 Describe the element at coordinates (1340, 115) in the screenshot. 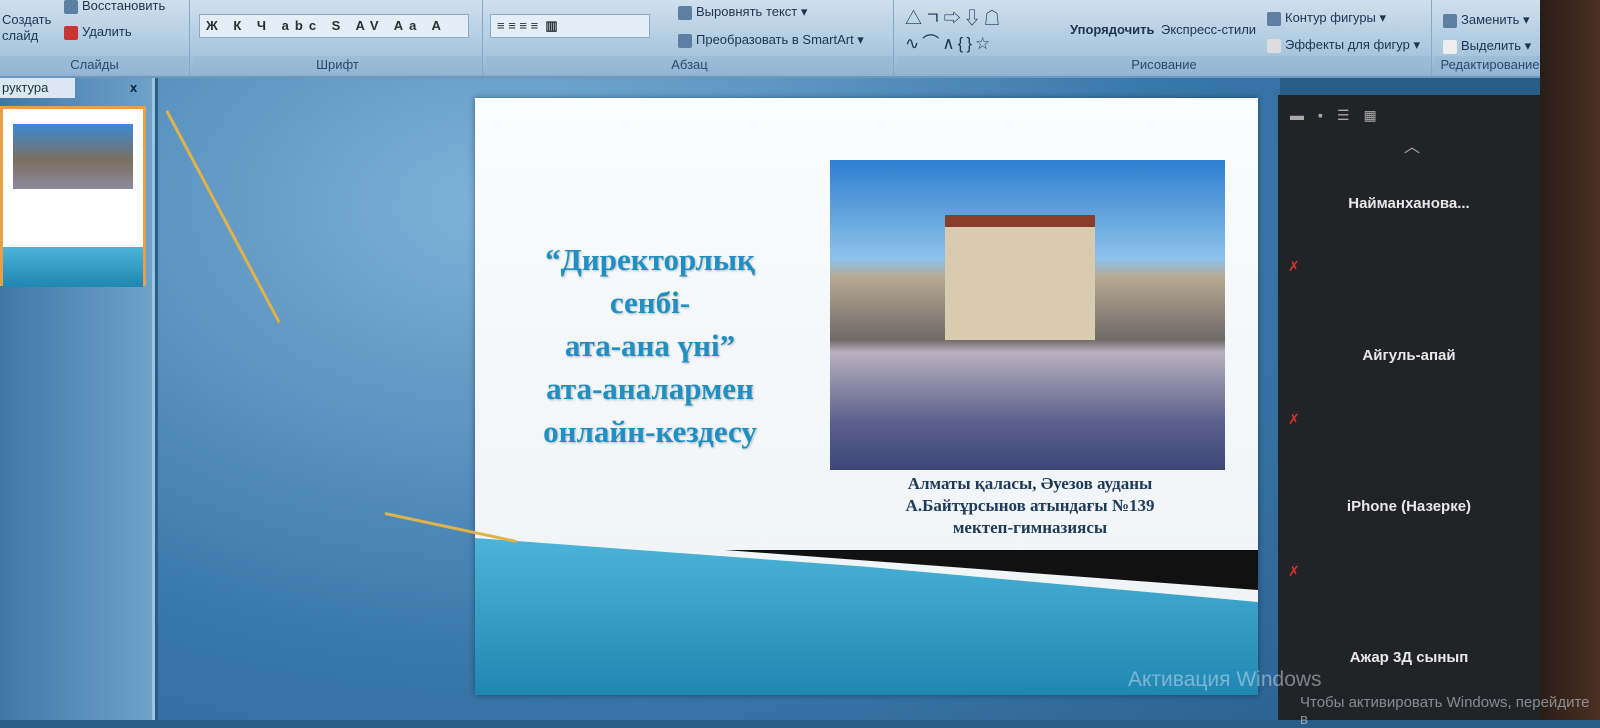

I see `view-toggle-buttons: ▬▪☰▦` at that location.